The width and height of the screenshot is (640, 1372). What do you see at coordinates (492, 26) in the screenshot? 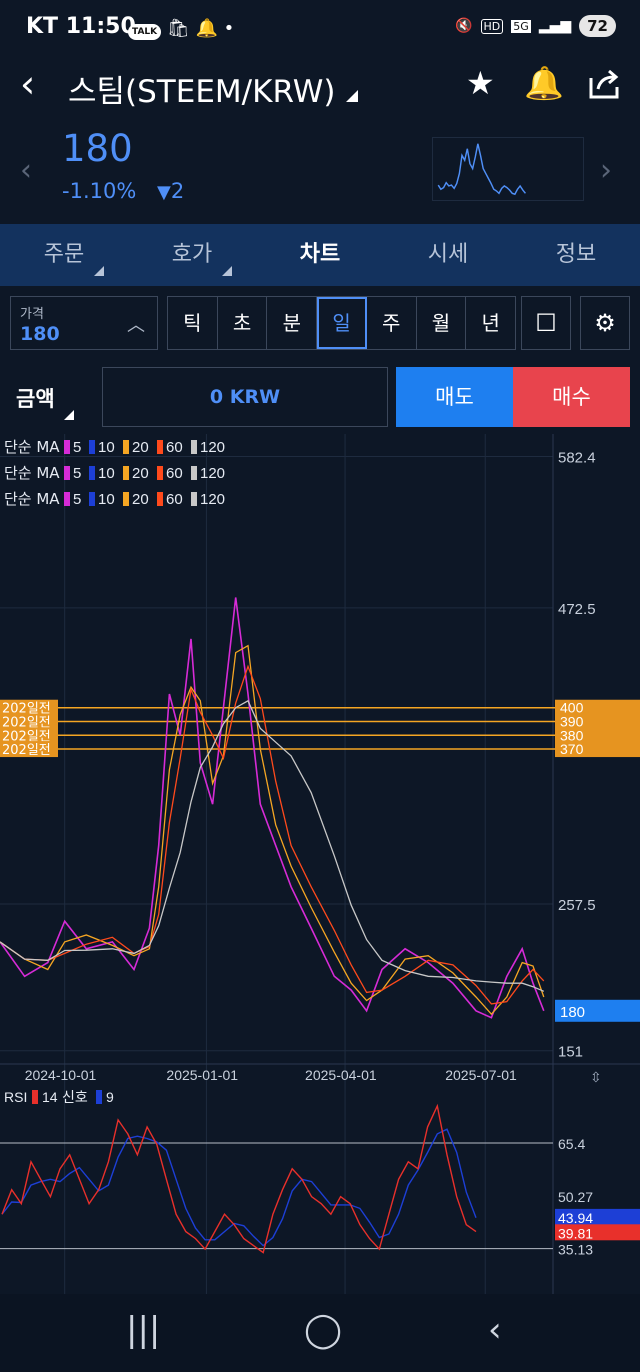
I see `hd-icon: HD` at bounding box center [492, 26].